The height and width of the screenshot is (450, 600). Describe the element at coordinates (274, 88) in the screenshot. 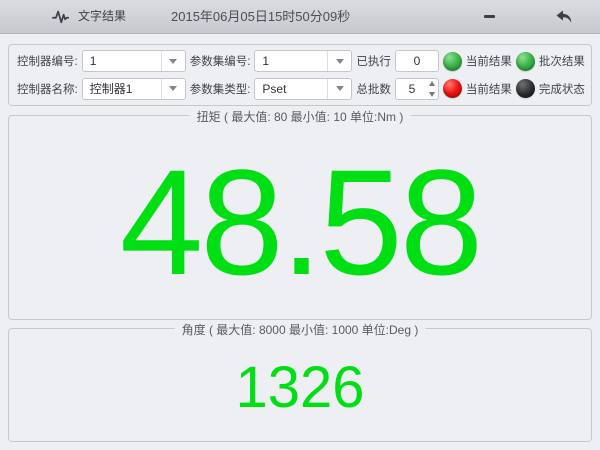

I see `pset-type-value: Pset` at that location.